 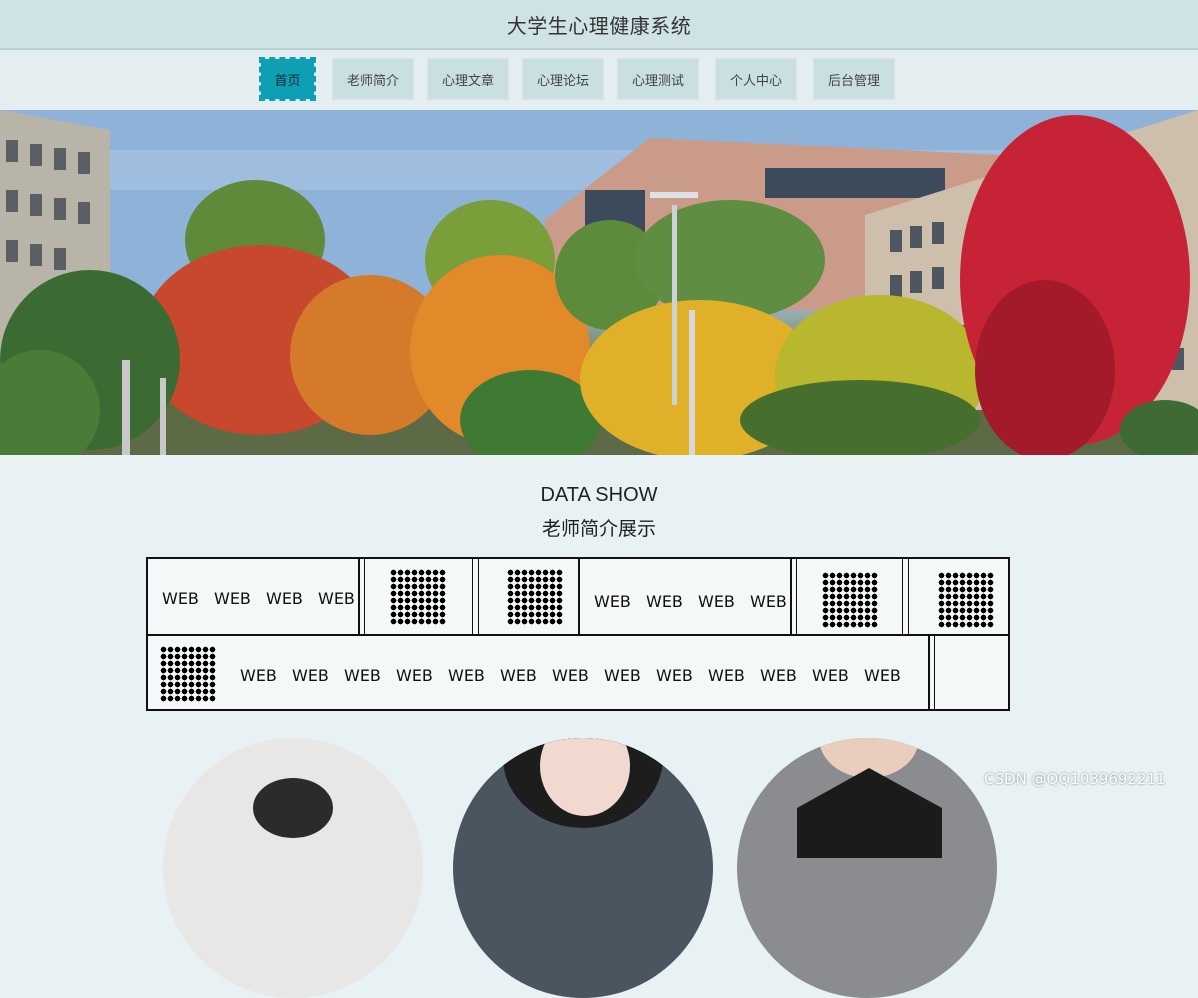 I want to click on marquee-row-1: WEB WEB WEB WEB WEB WEB WEB WEB, so click(x=578, y=597).